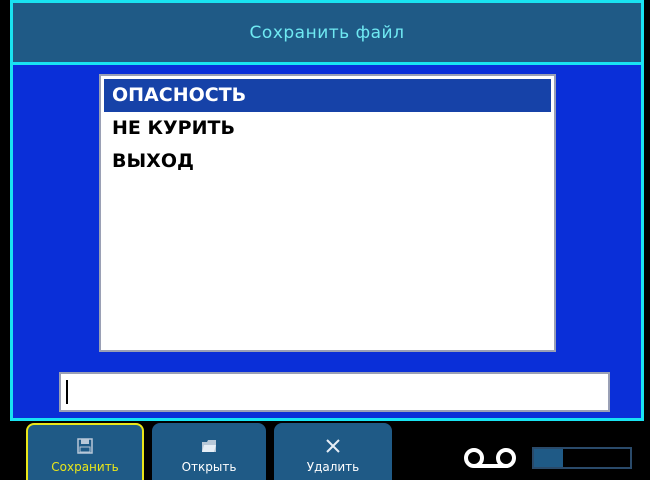  Describe the element at coordinates (209, 446) in the screenshot. I see `folder-icon` at that location.